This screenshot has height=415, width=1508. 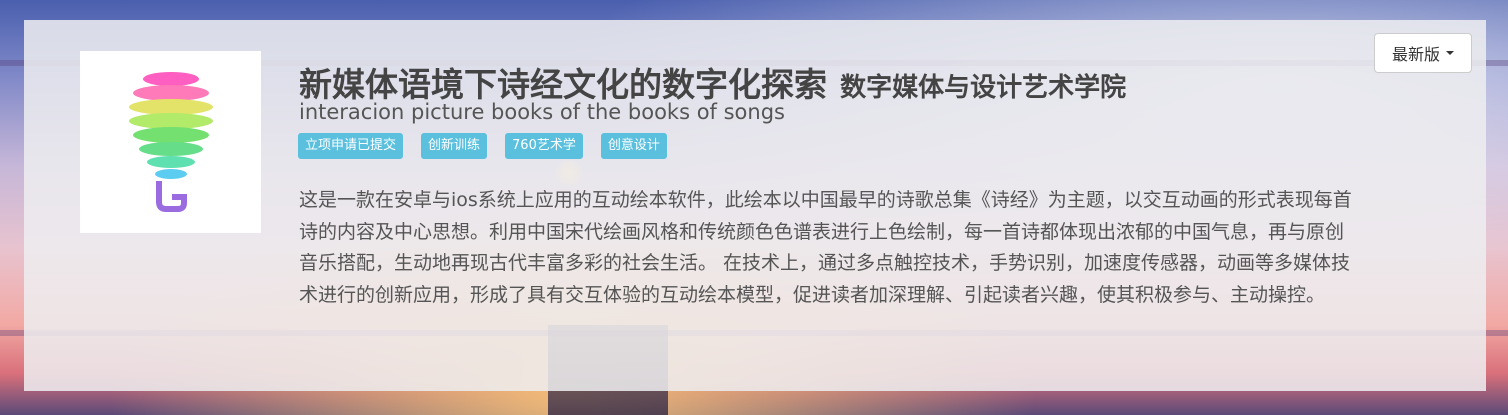 I want to click on project-logo, so click(x=170, y=142).